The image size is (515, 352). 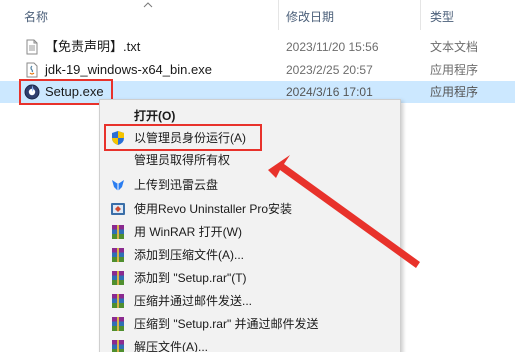 I want to click on menu-item-xunlei-upload: 上传到迅雷云盘, so click(x=250, y=185).